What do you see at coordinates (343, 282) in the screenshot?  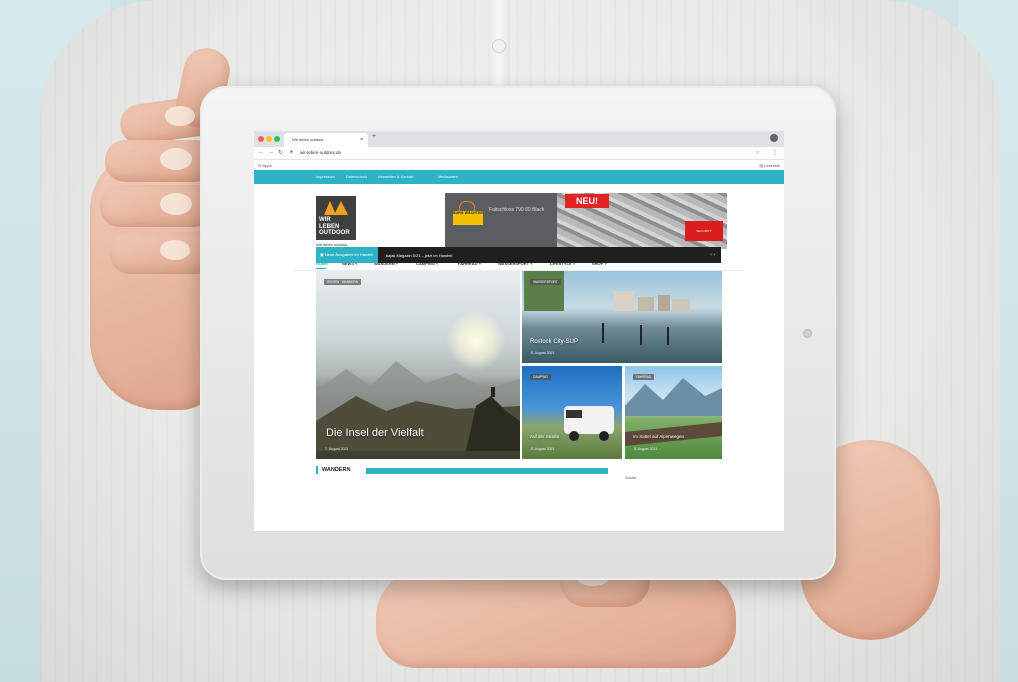 I see `card-category: REISEN · WANDERN` at bounding box center [343, 282].